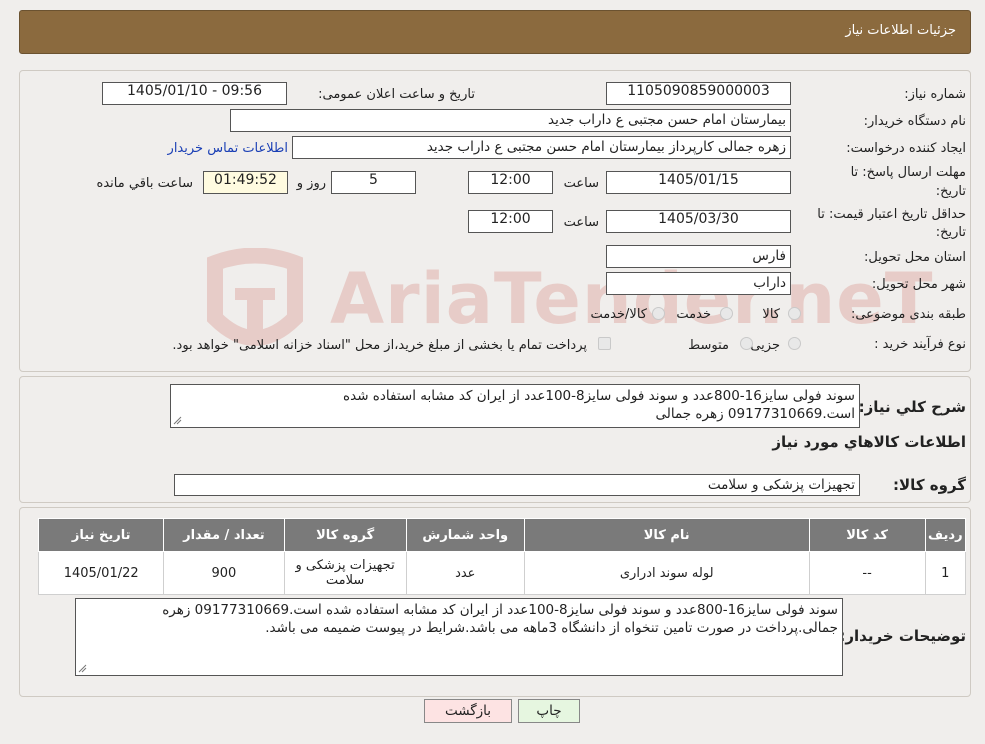  Describe the element at coordinates (495, 32) in the screenshot. I see `page-header: جزئیات اطلاعات نیاز` at that location.